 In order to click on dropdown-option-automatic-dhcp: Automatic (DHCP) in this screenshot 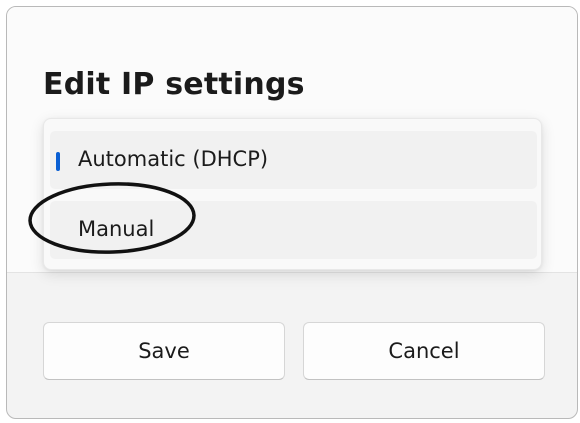, I will do `click(293, 160)`.